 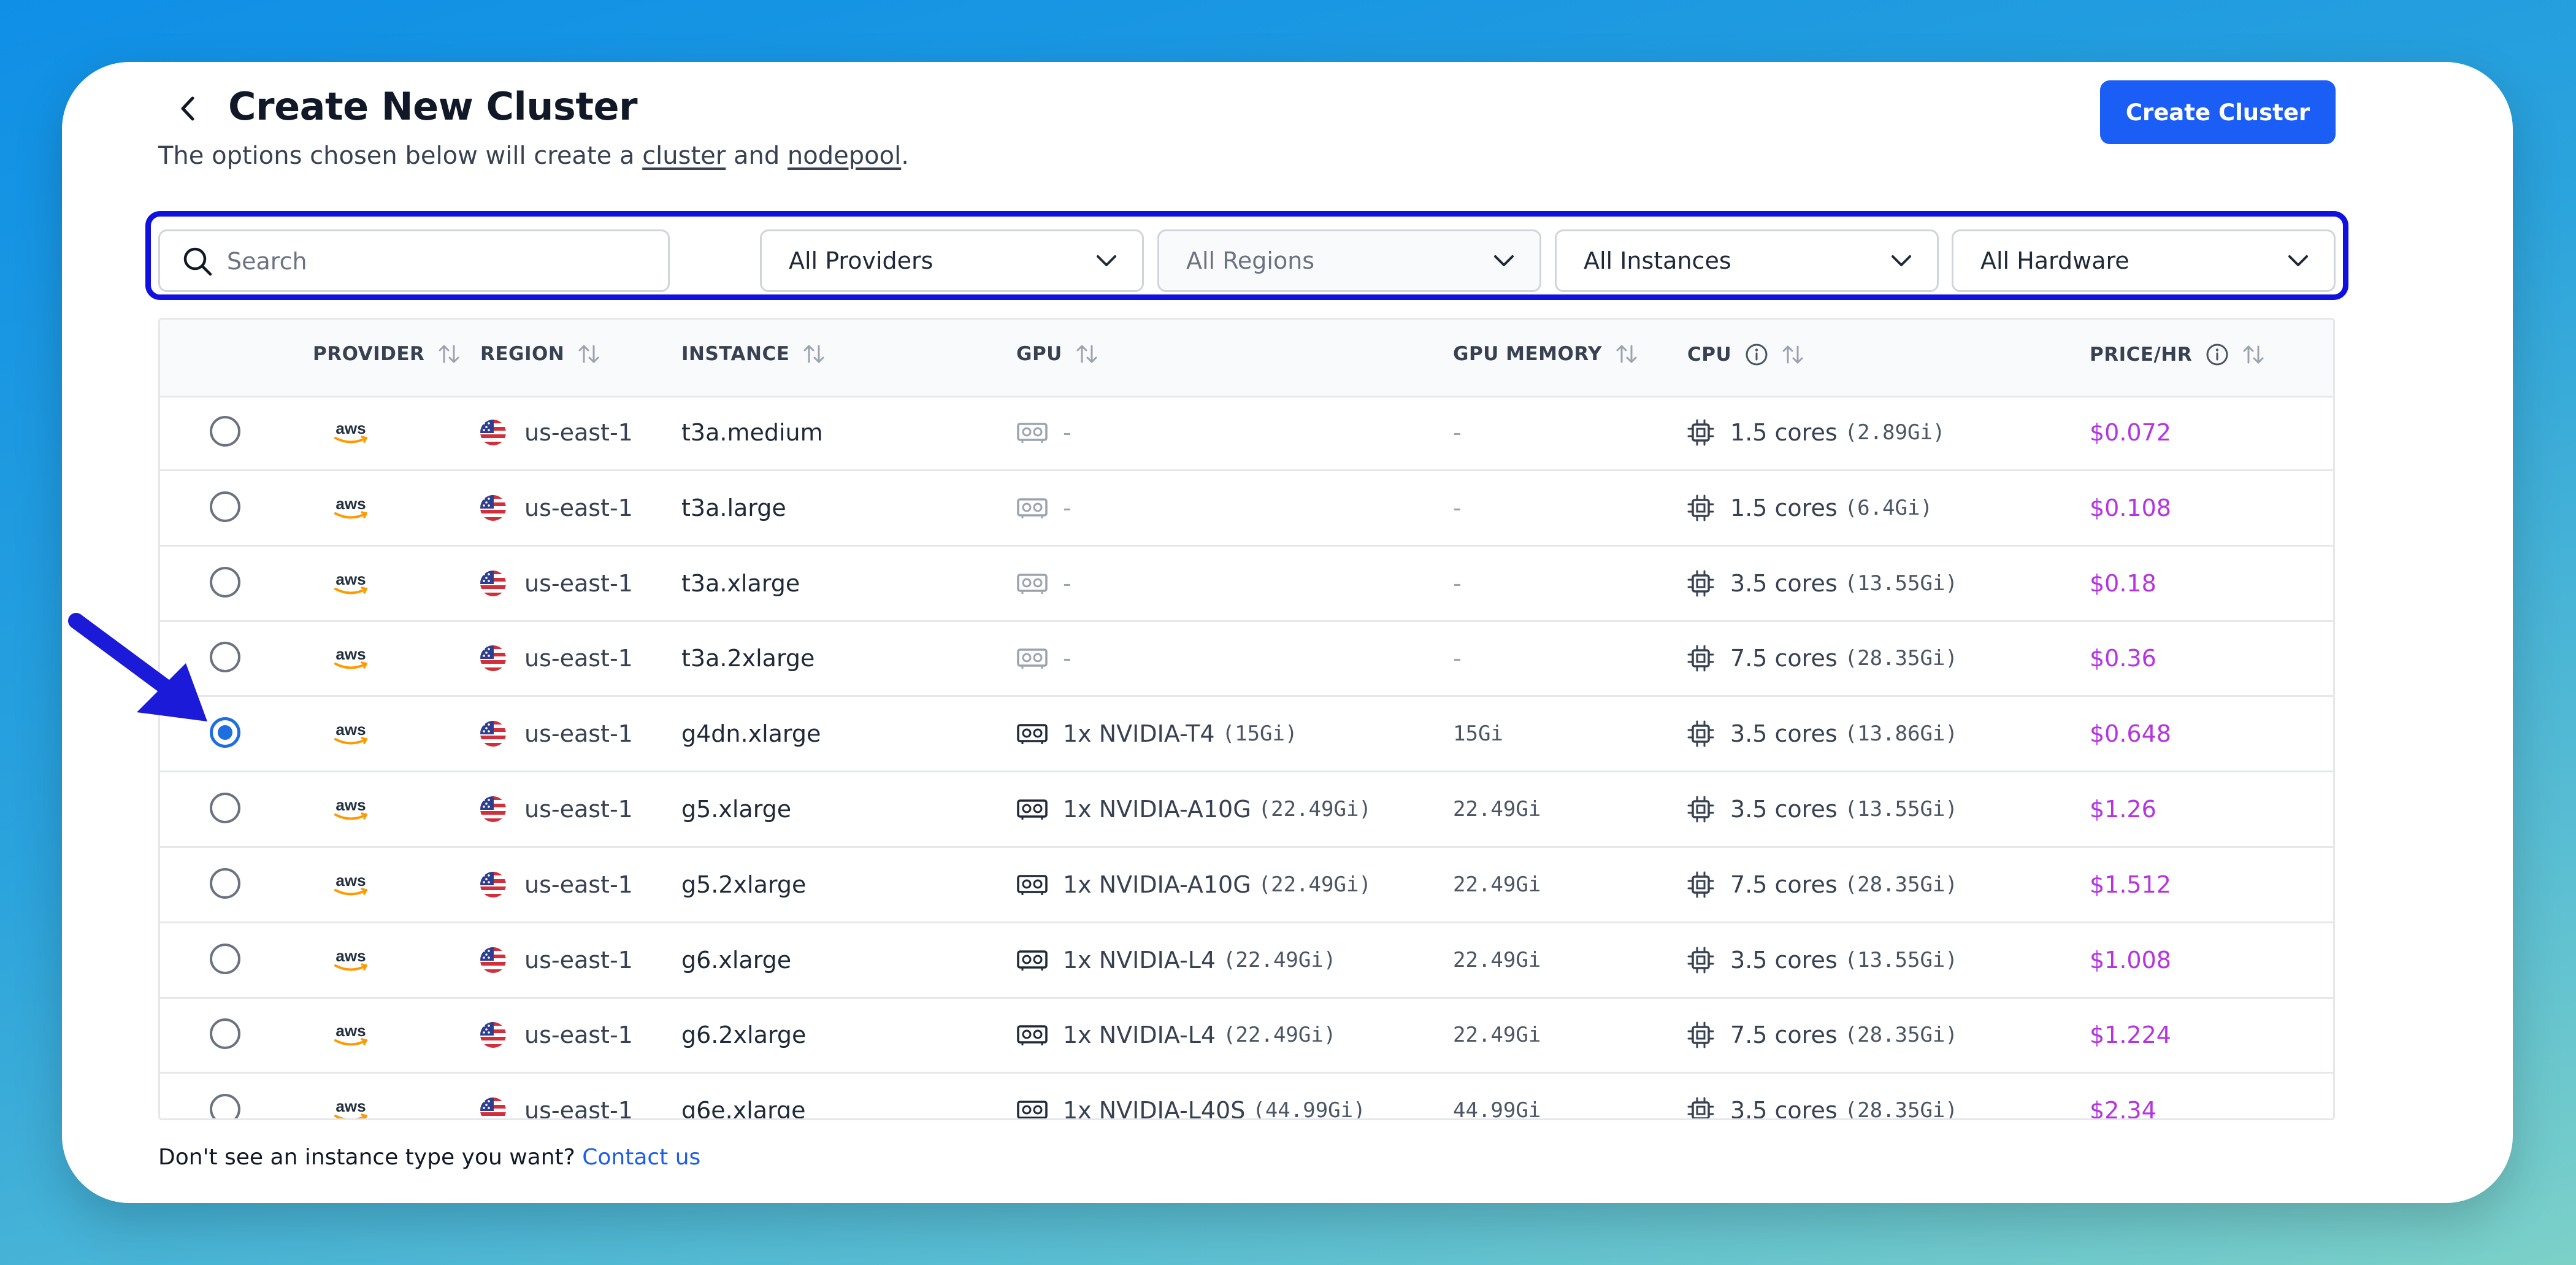 What do you see at coordinates (522, 354) in the screenshot?
I see `column-label: REGION` at bounding box center [522, 354].